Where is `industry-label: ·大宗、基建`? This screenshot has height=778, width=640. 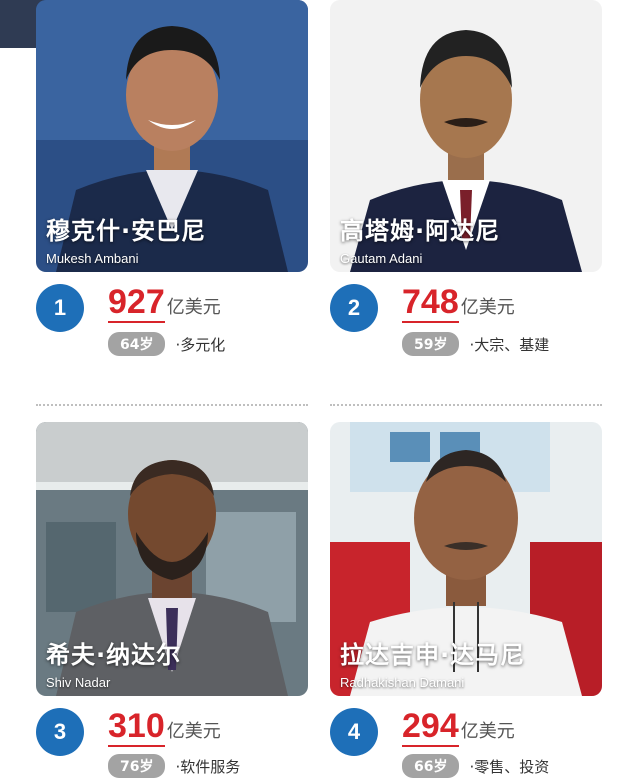
industry-label: ·大宗、基建 is located at coordinates (509, 344).